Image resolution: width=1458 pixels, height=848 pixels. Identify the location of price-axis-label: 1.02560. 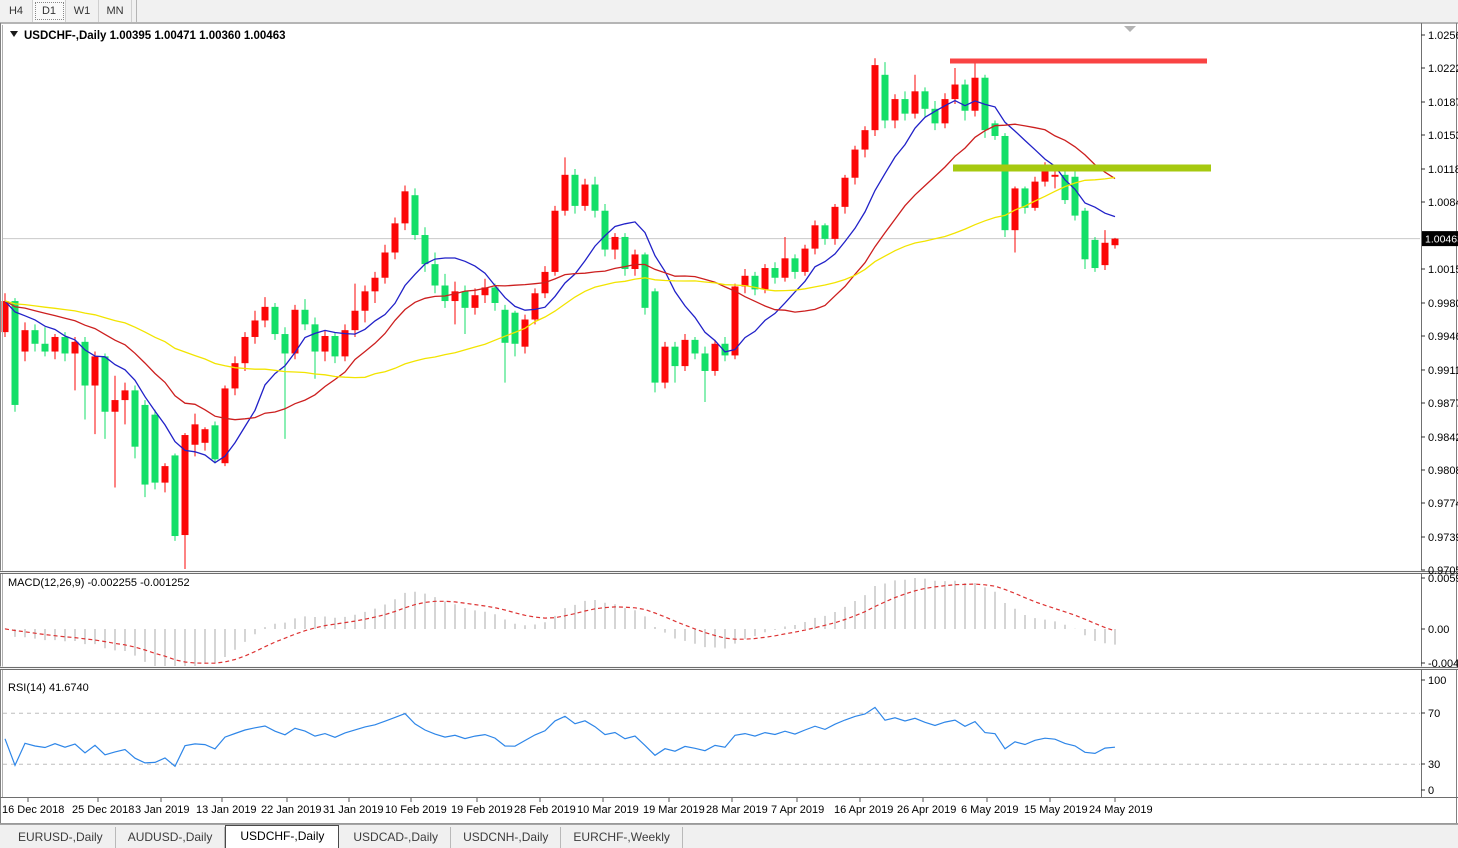
(1443, 36).